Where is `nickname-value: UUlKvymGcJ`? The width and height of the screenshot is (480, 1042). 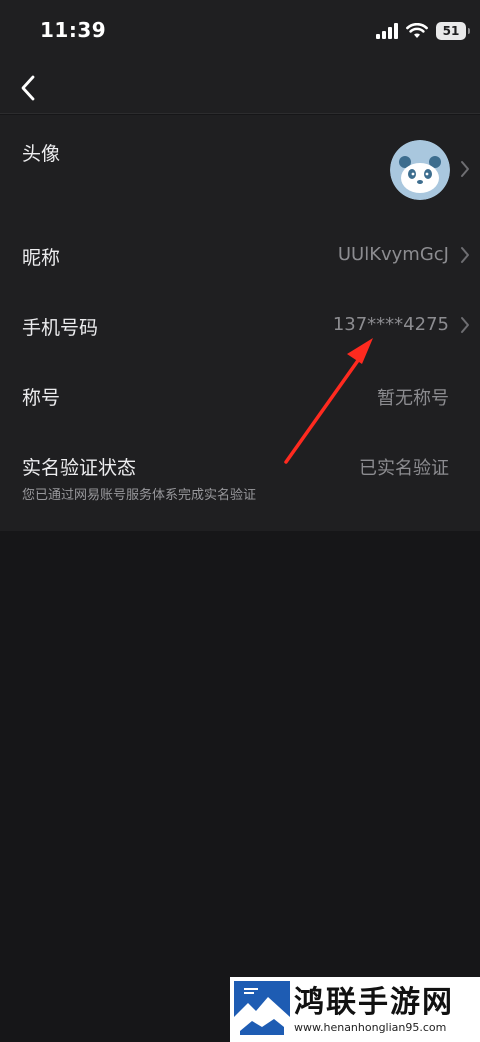
nickname-value: UUlKvymGcJ is located at coordinates (393, 254).